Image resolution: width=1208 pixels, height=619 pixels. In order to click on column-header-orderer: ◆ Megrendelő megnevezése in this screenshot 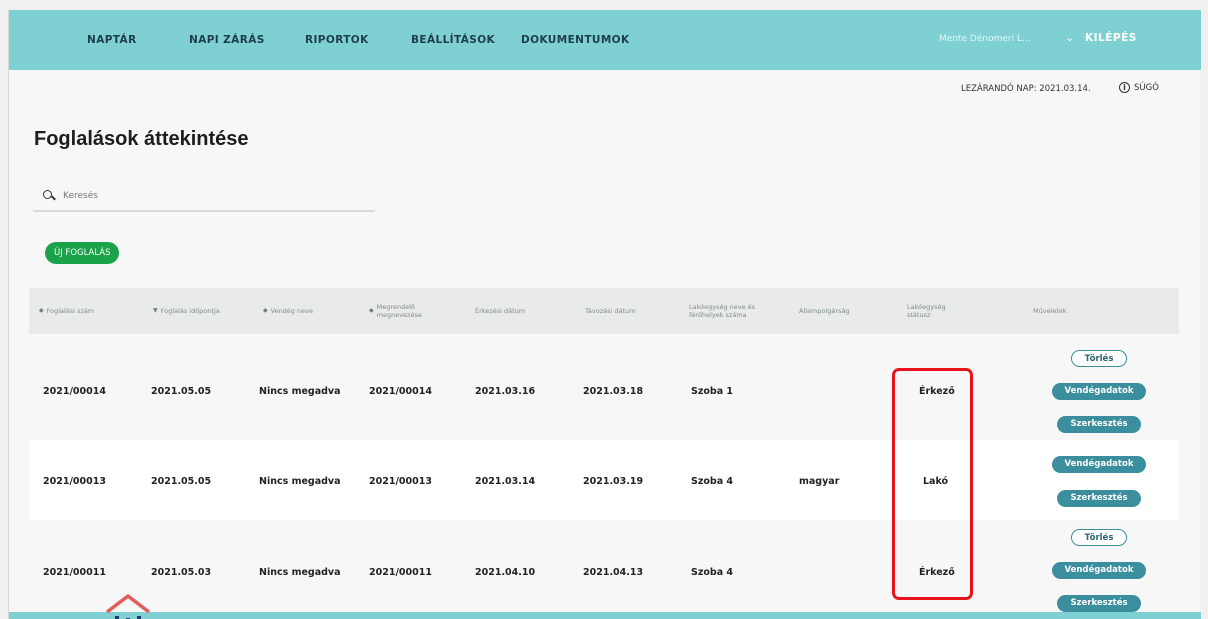, I will do `click(414, 311)`.